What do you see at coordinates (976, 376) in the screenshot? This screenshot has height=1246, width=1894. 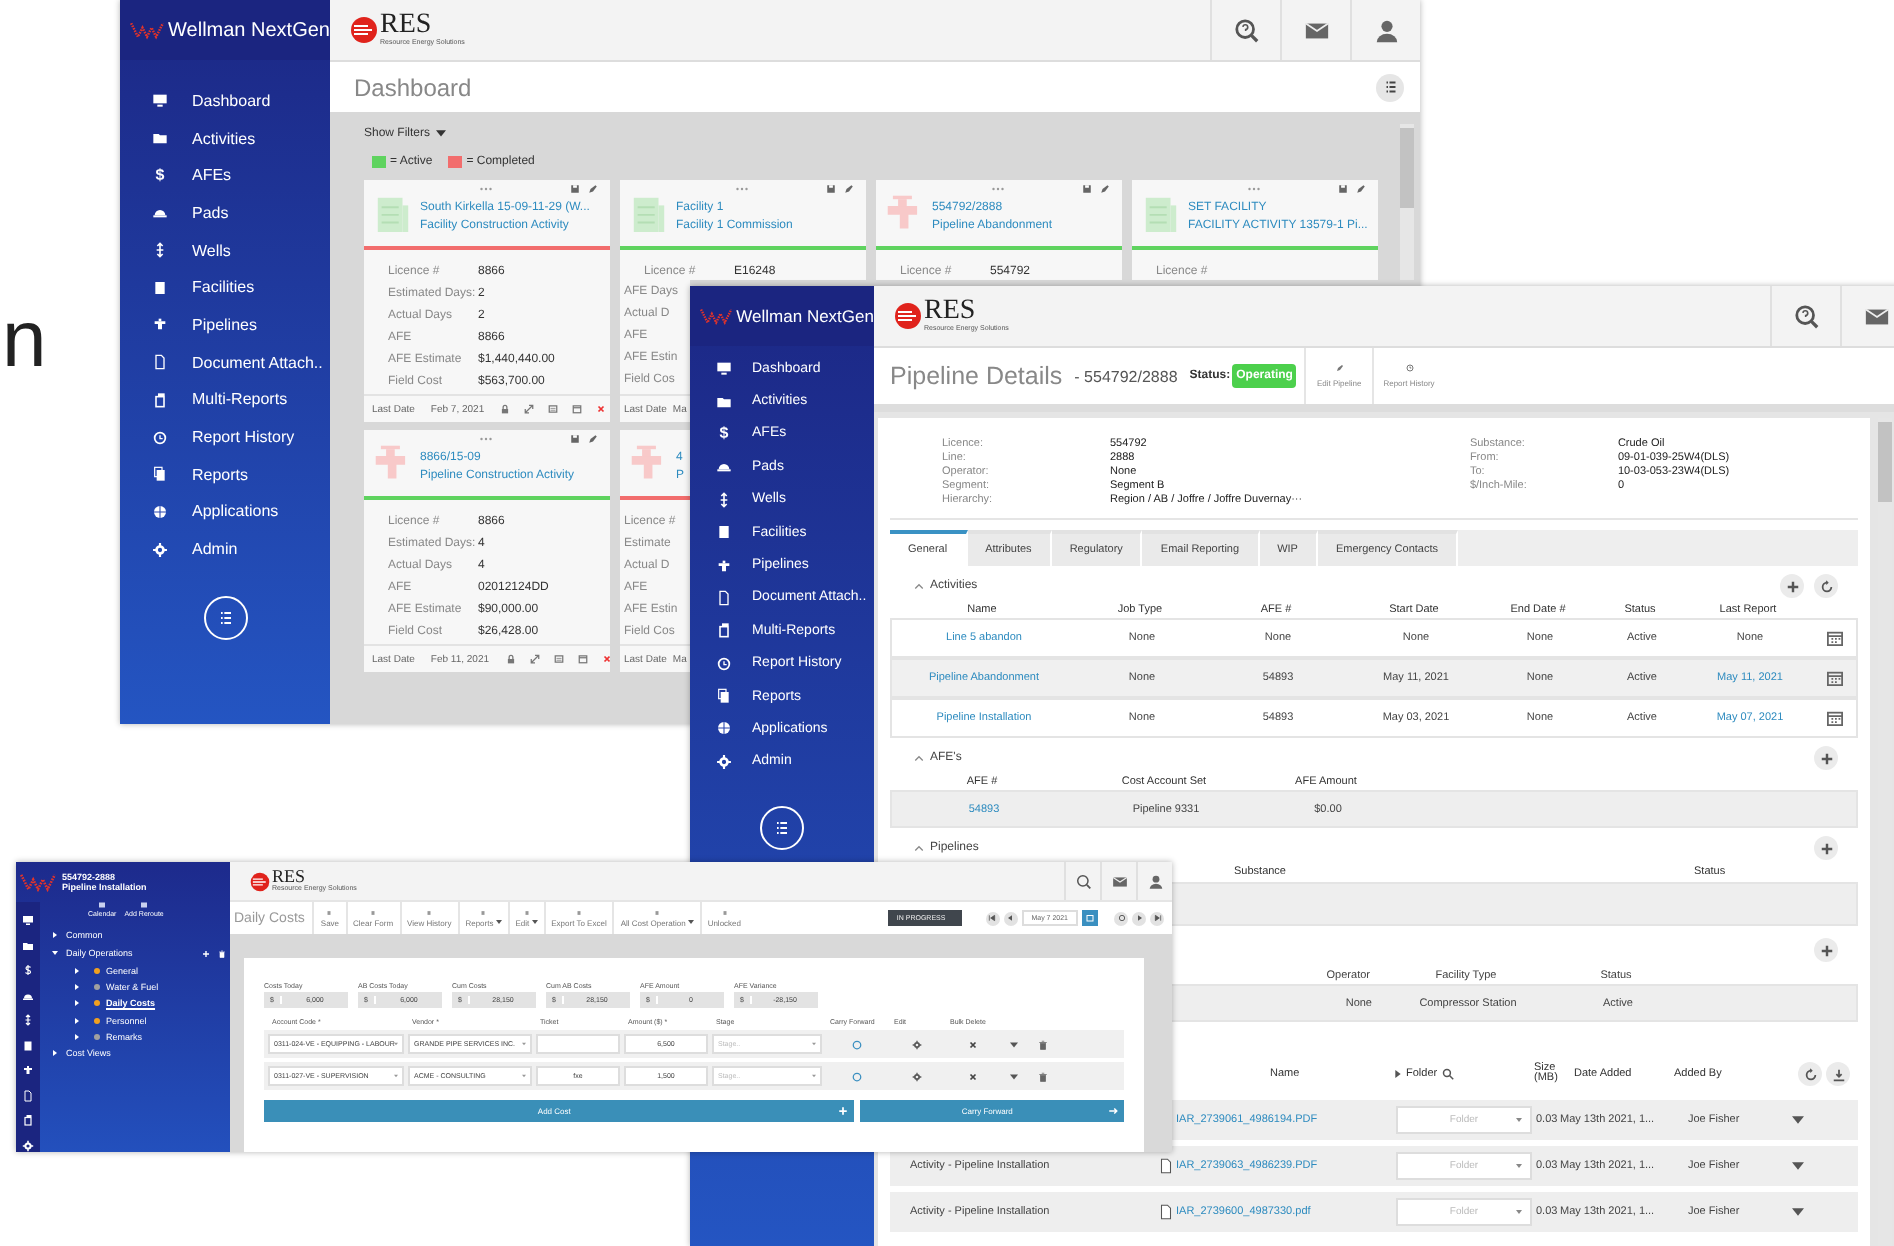 I see `page-title: Pipeline Details` at bounding box center [976, 376].